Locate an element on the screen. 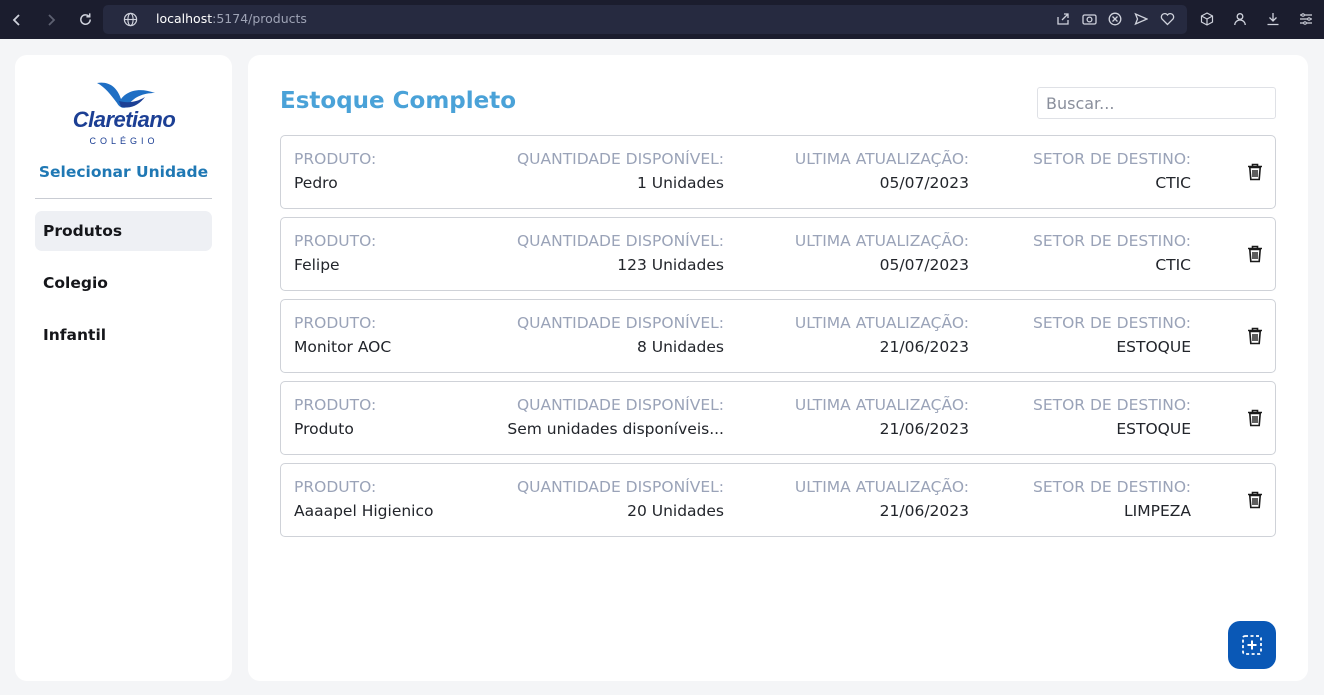  block-icon is located at coordinates (1115, 19).